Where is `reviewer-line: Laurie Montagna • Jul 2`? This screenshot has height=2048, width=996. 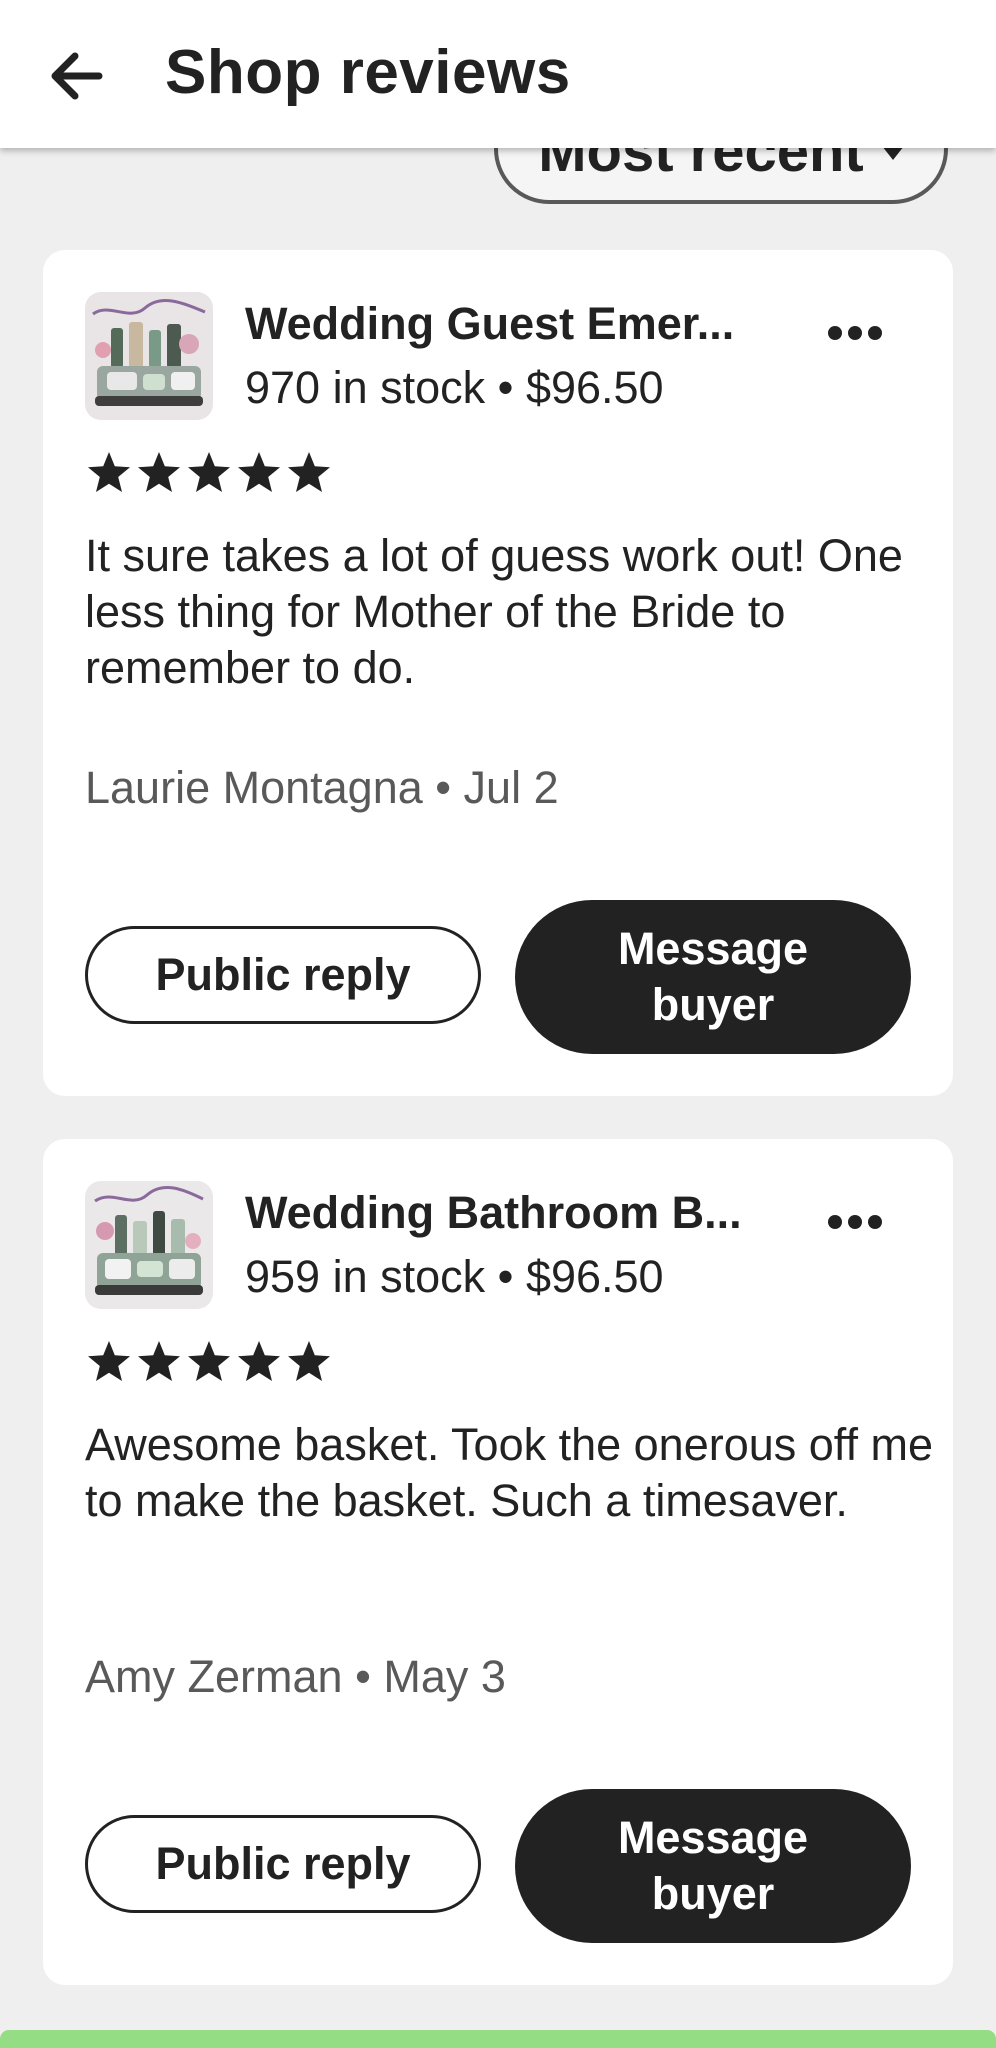
reviewer-line: Laurie Montagna • Jul 2 is located at coordinates (322, 788).